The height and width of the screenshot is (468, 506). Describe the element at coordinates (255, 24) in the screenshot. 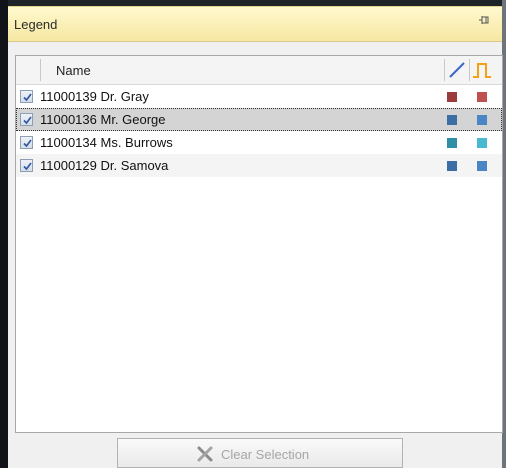

I see `legend-header: Legend` at that location.